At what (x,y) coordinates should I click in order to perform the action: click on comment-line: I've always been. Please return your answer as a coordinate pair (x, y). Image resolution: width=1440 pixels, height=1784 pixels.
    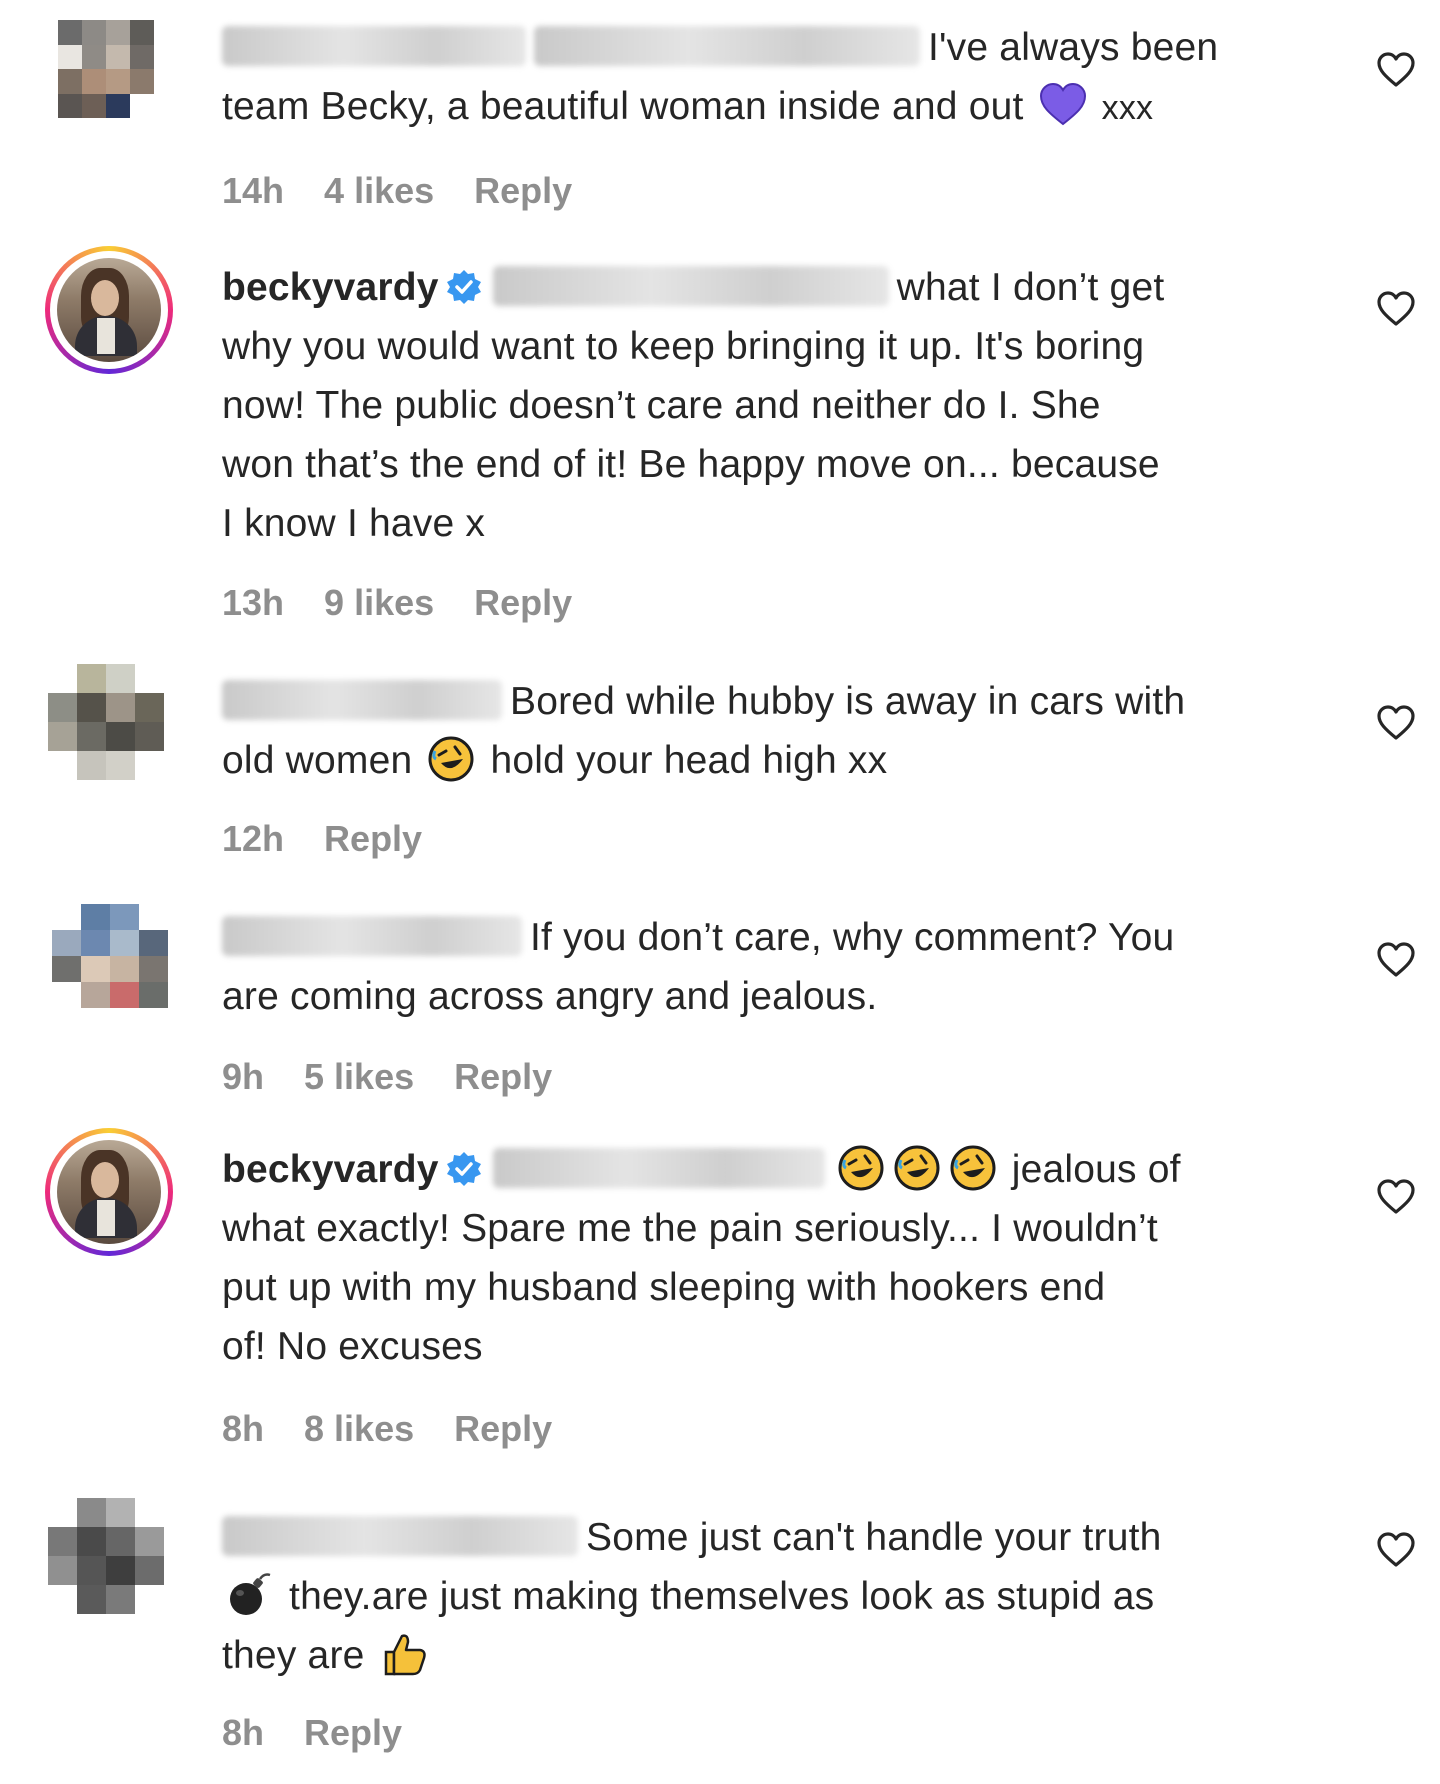
    Looking at the image, I should click on (1073, 47).